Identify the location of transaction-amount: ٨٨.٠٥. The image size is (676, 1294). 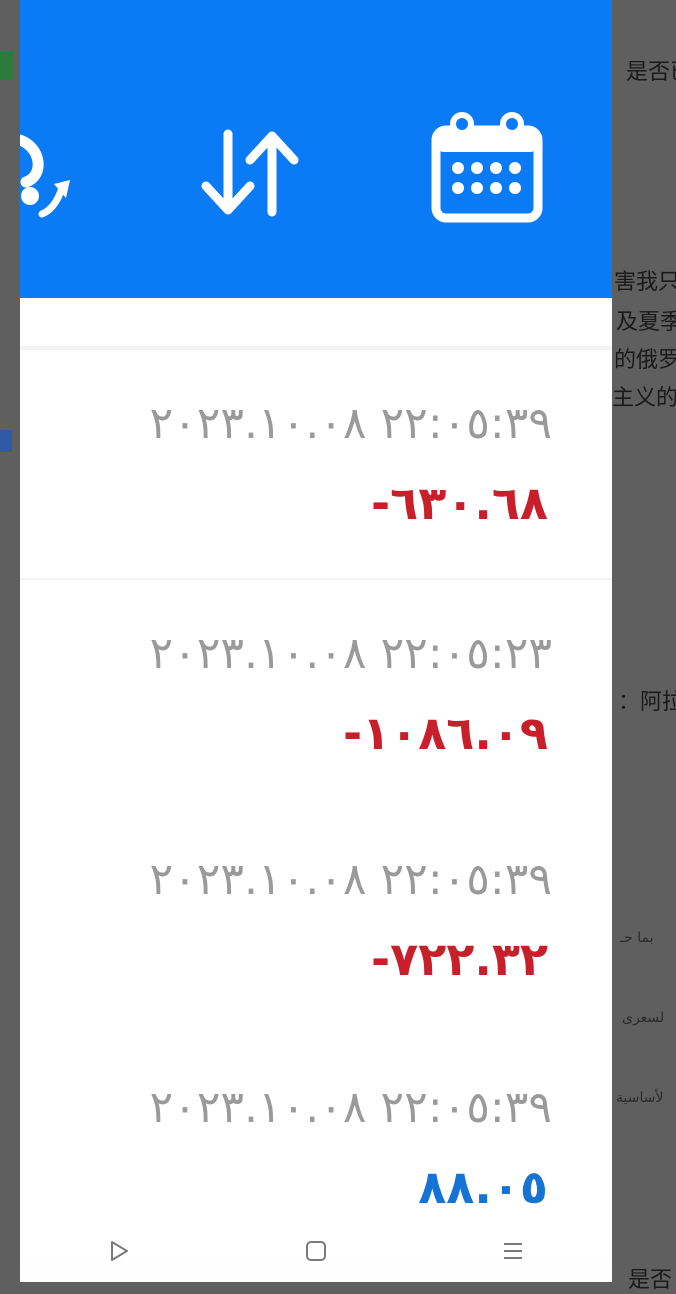
(483, 1187).